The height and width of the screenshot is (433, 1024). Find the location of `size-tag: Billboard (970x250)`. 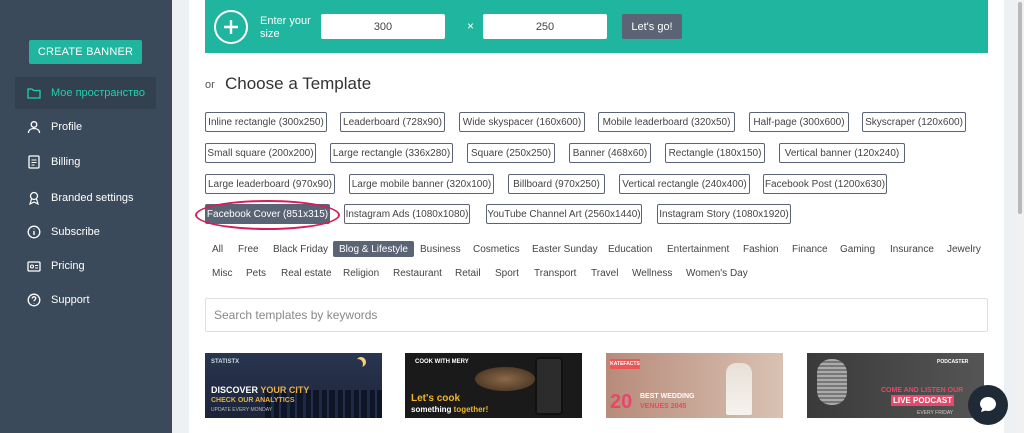

size-tag: Billboard (970x250) is located at coordinates (556, 184).